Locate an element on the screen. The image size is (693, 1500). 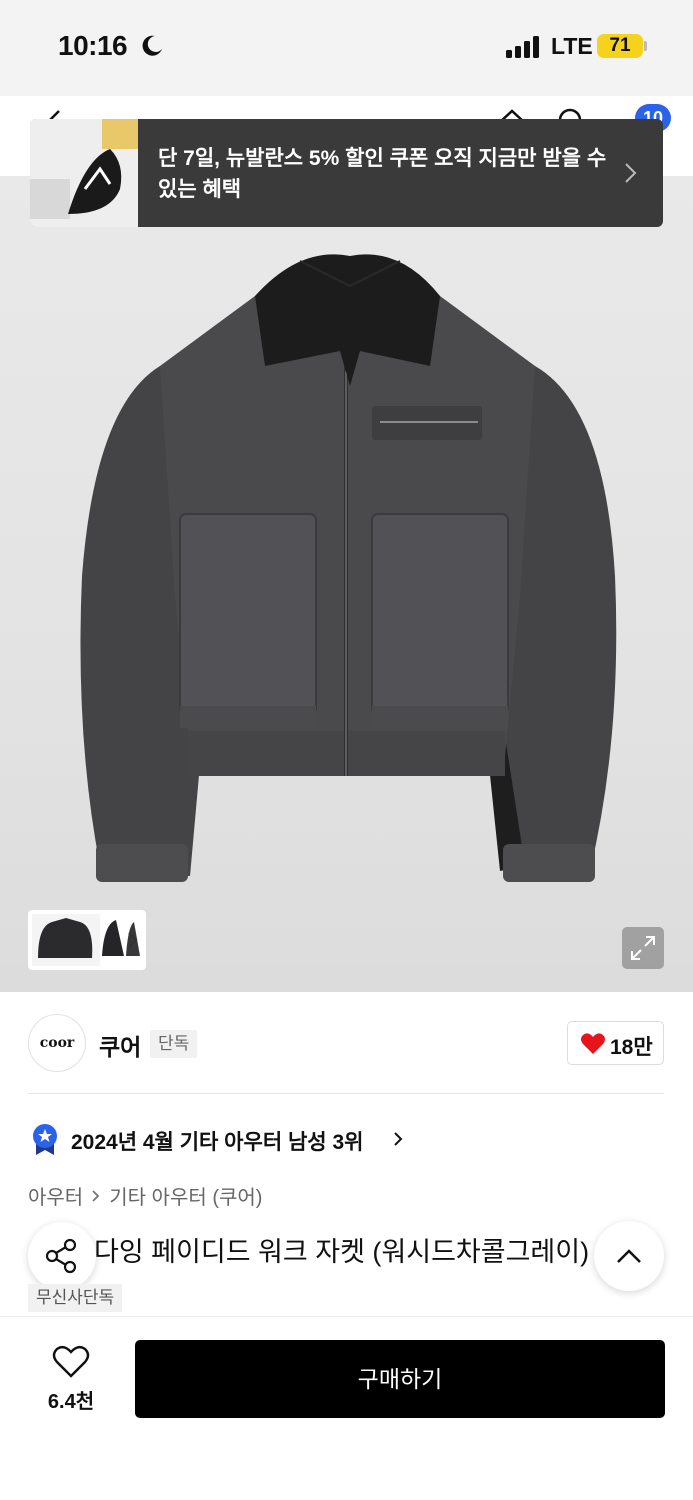
image-thumbnails is located at coordinates (87, 940).